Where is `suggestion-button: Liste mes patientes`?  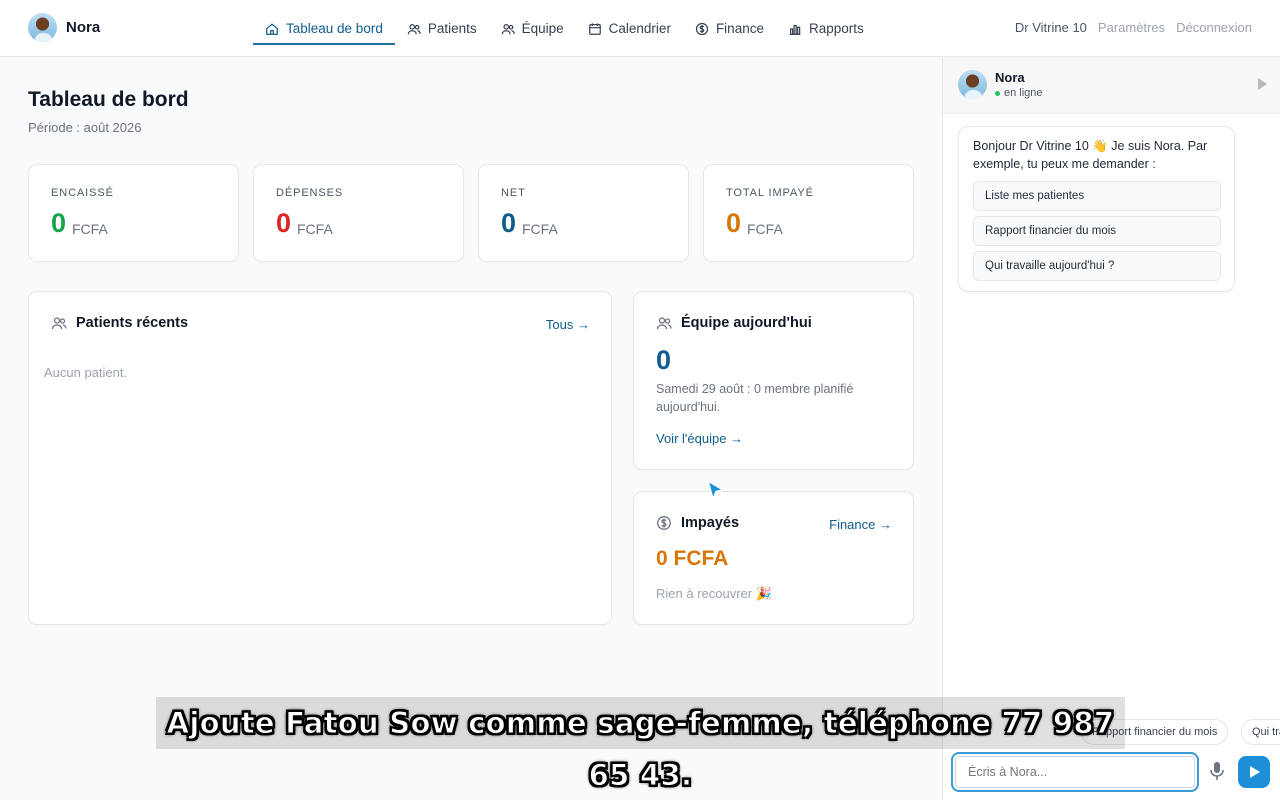 suggestion-button: Liste mes patientes is located at coordinates (1097, 196).